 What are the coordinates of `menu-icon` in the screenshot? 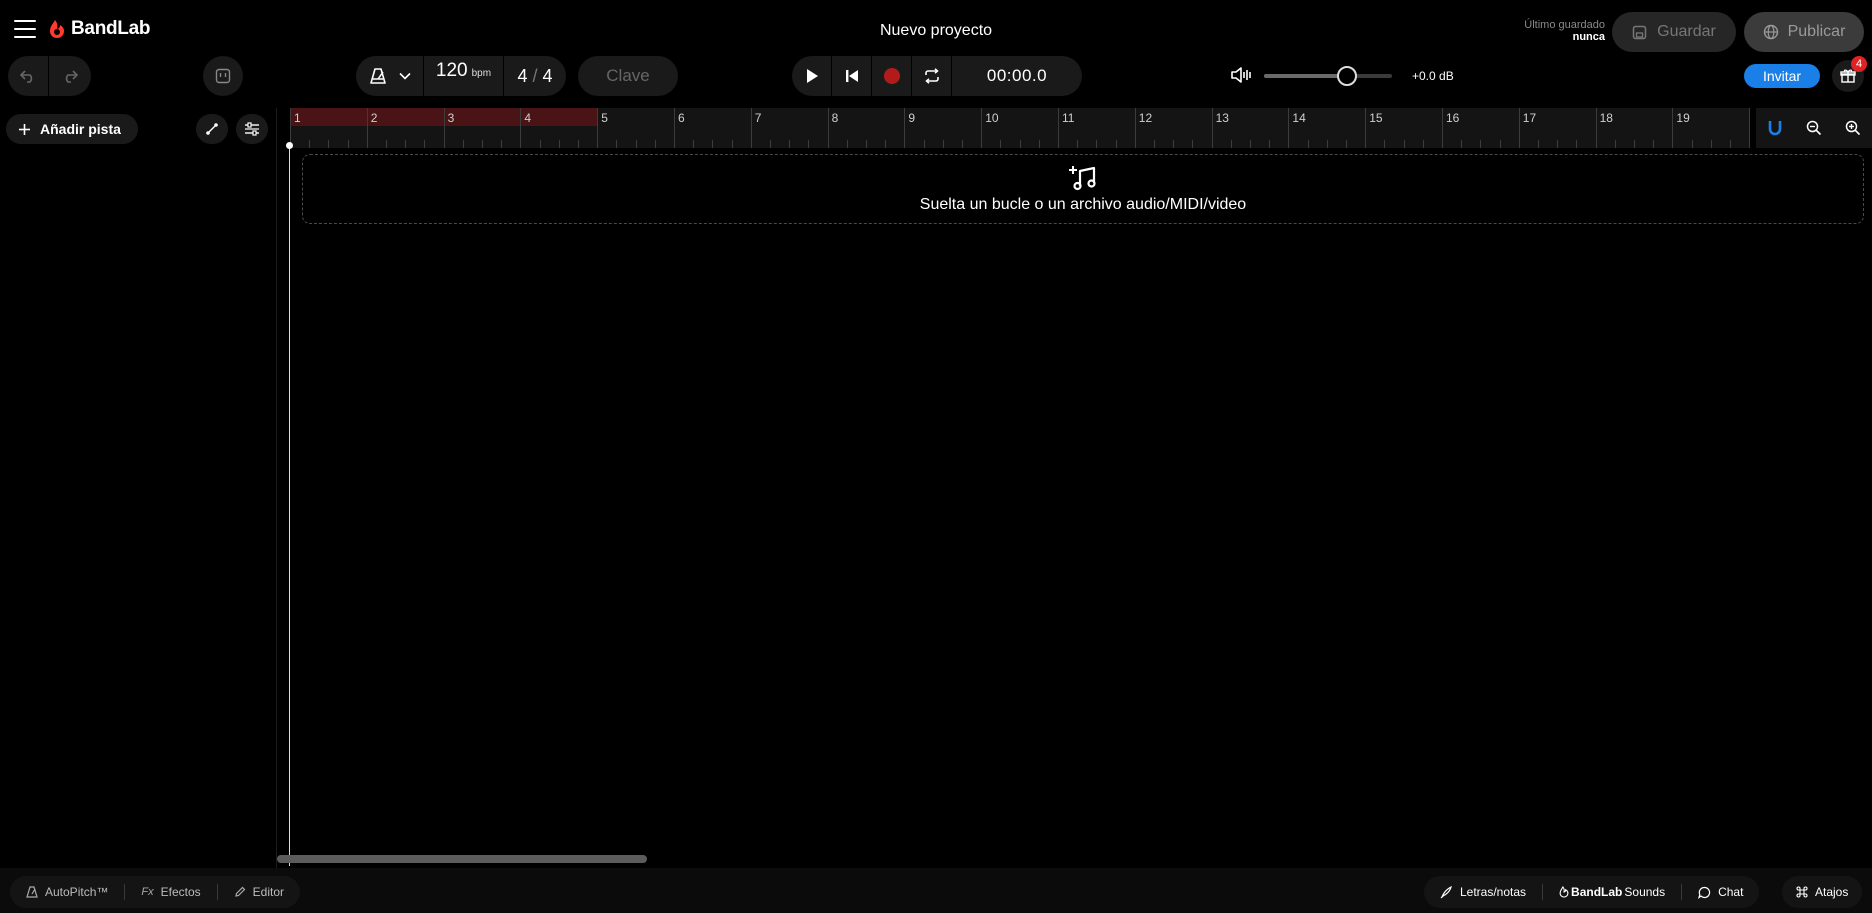 It's located at (25, 29).